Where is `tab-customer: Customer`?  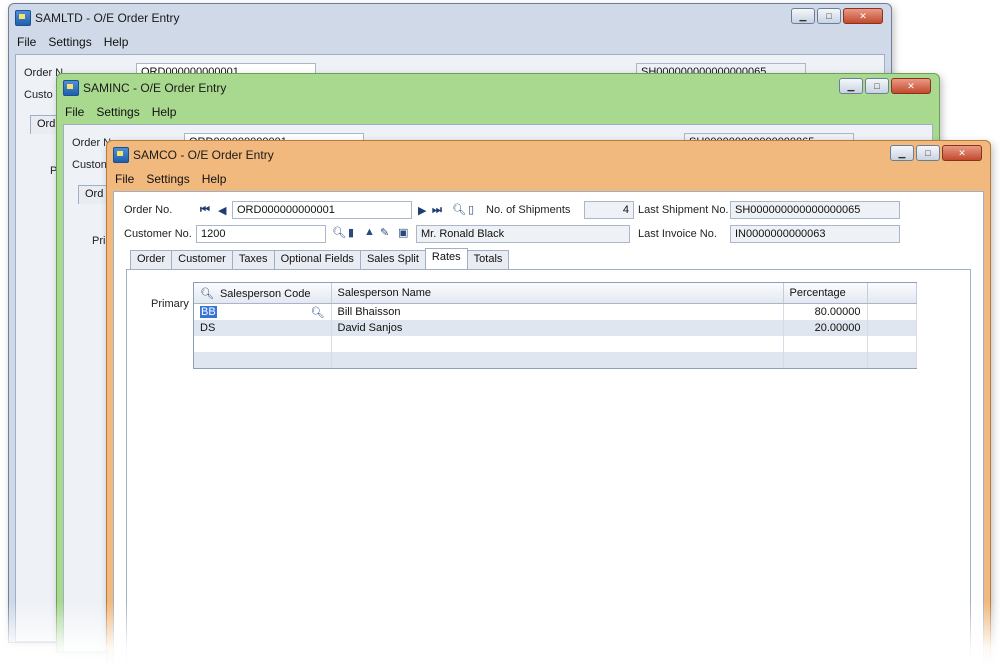 tab-customer: Customer is located at coordinates (202, 259).